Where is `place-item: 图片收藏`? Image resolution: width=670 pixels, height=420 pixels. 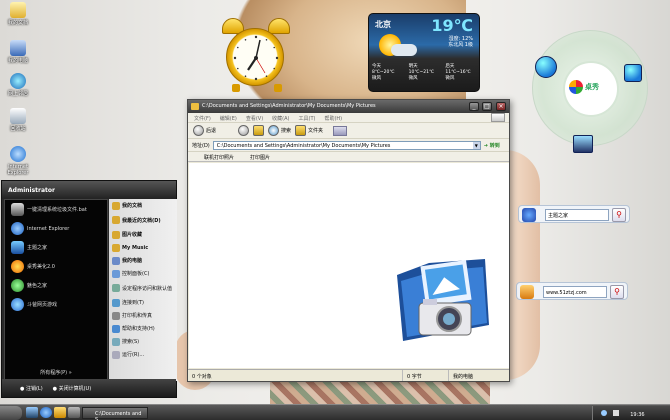
place-item: 图片收藏 is located at coordinates (143, 234).